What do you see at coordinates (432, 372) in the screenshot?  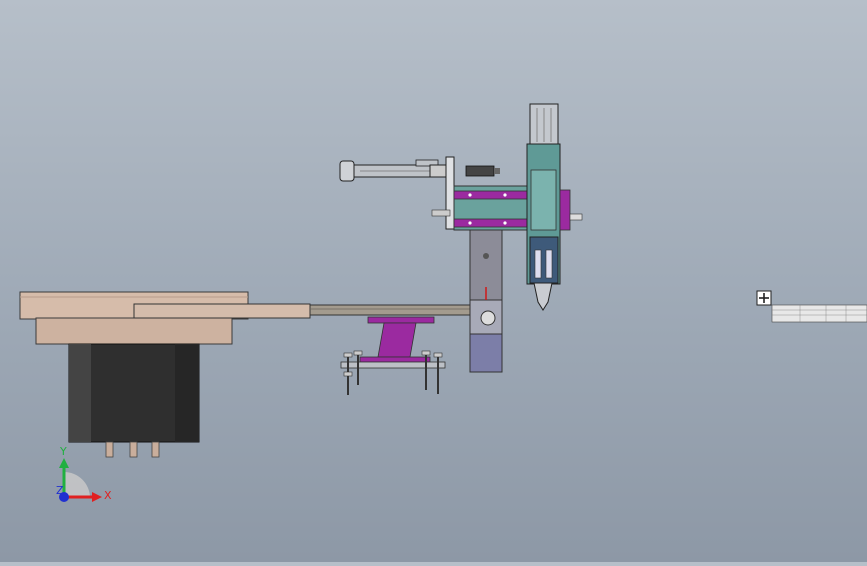 I see `leveling-bolt-right` at bounding box center [432, 372].